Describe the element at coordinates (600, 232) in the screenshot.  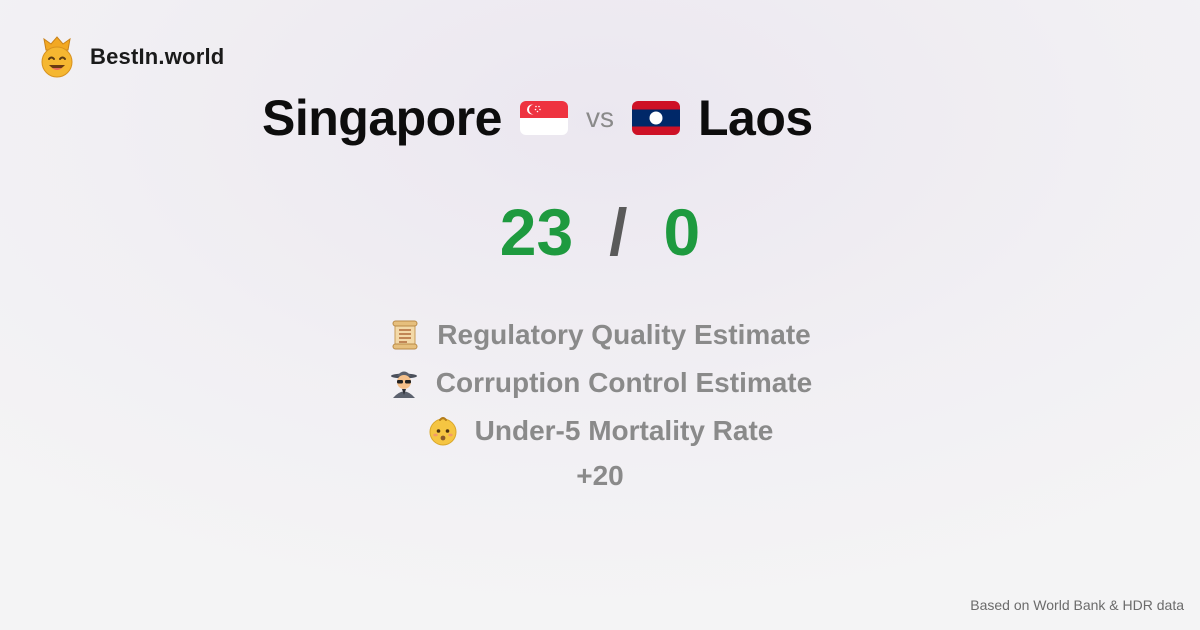
I see `score: 23 / 0` at that location.